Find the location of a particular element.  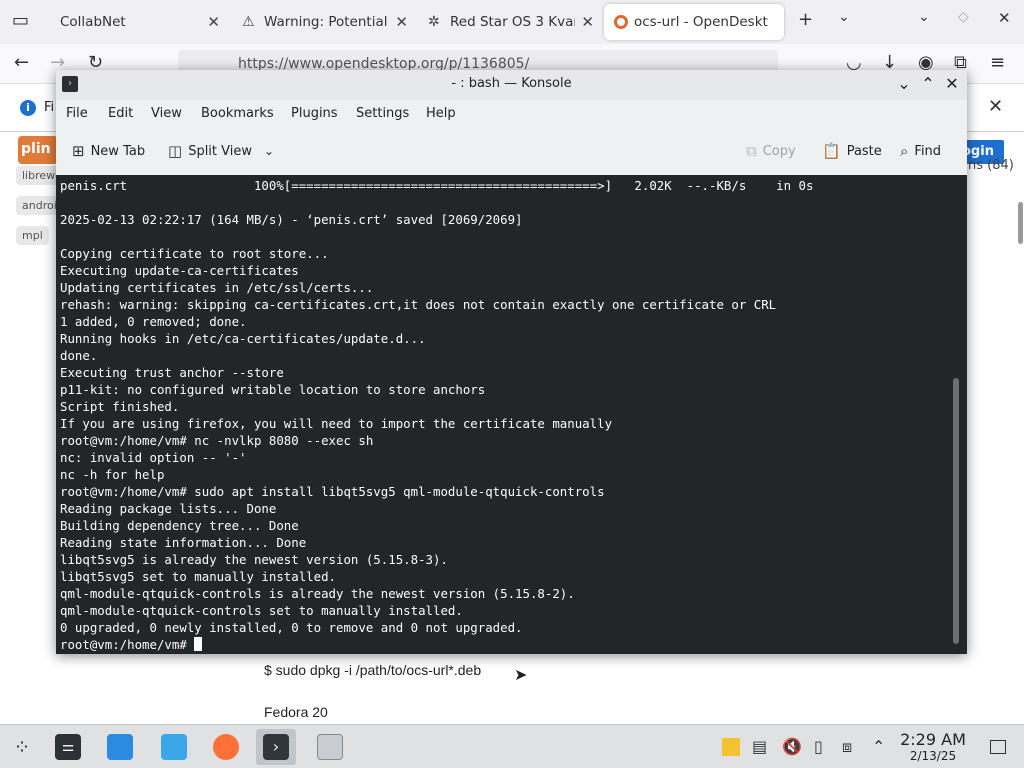

app-launcher-button: ⁘ is located at coordinates (22, 747).